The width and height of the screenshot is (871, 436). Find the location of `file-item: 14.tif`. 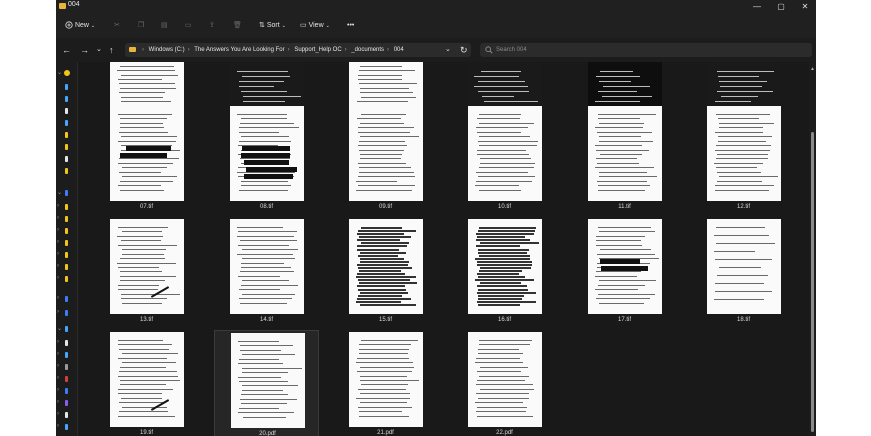

file-item: 14.tif is located at coordinates (266, 273).